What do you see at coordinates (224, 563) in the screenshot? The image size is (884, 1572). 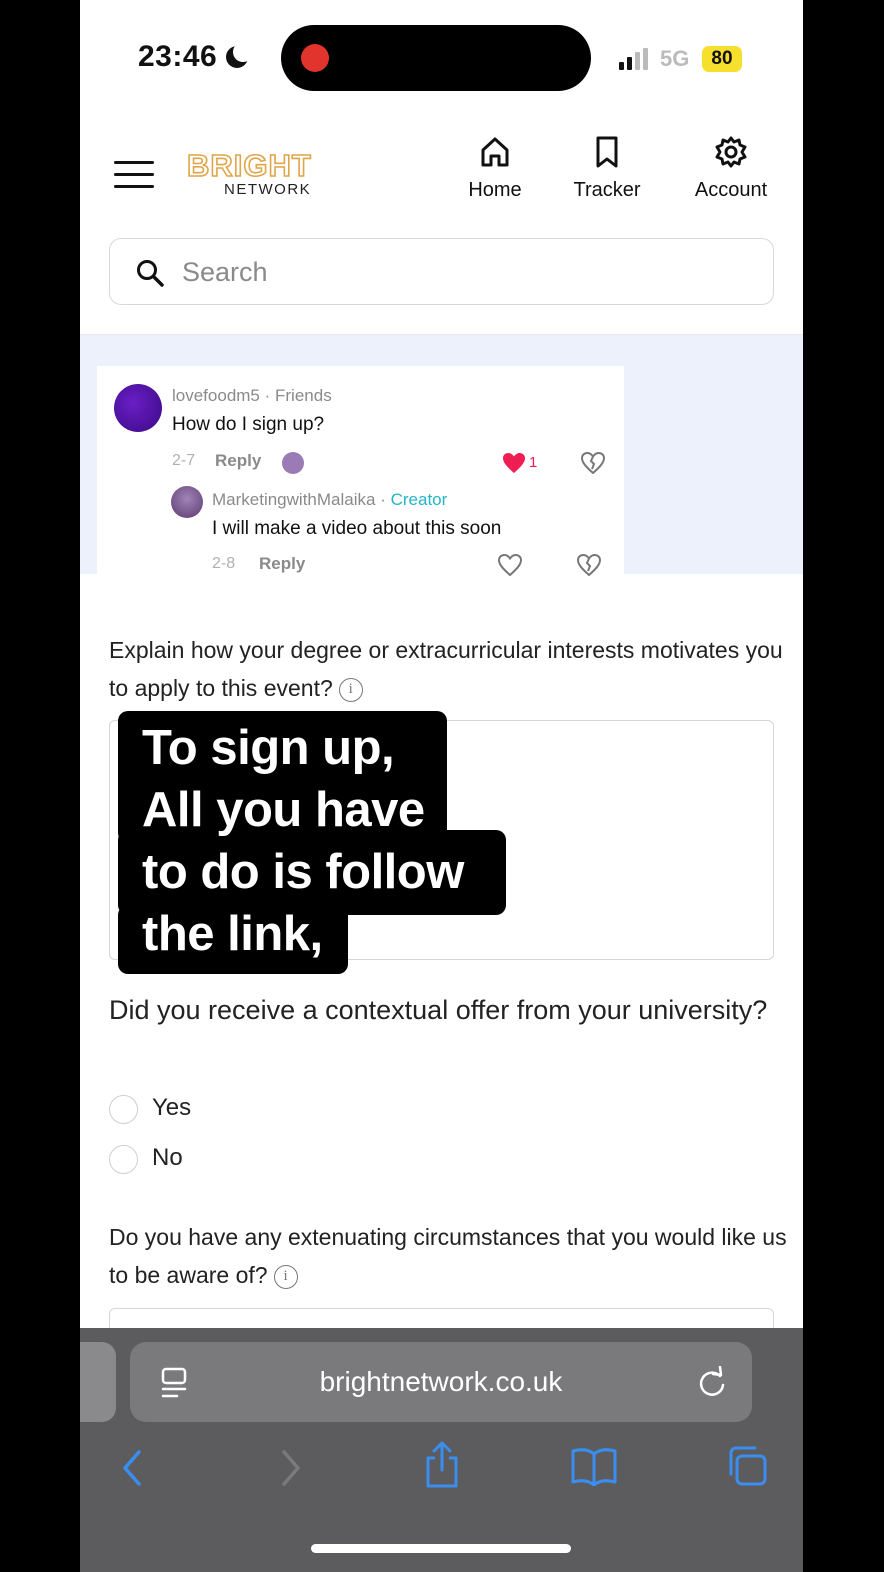 I see `reply-date: 2-8` at bounding box center [224, 563].